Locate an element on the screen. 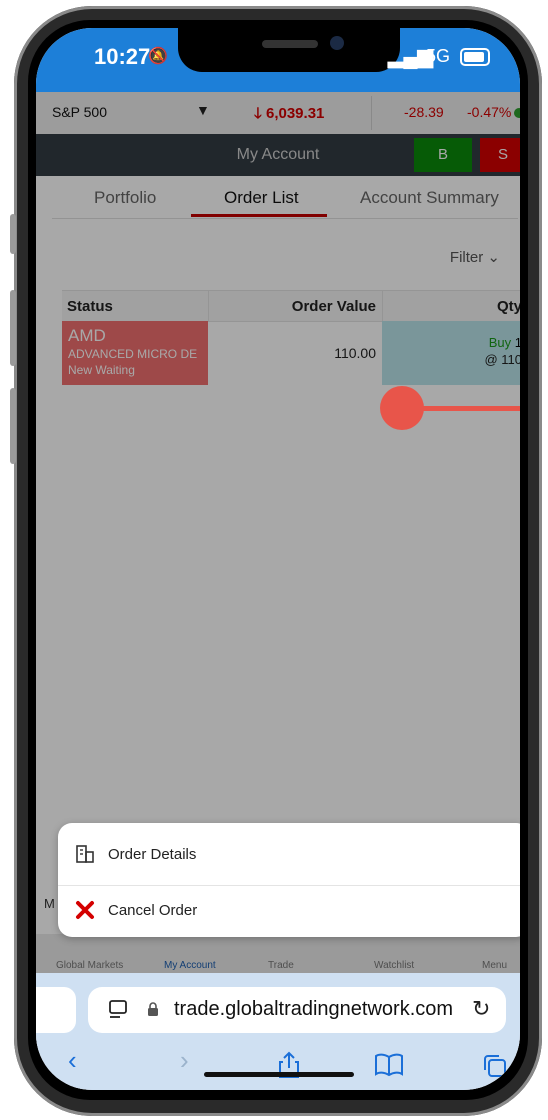 This screenshot has width=548, height=1120. status-bar: 10:27 🔕 ▂▄▆ 5G is located at coordinates (278, 60).